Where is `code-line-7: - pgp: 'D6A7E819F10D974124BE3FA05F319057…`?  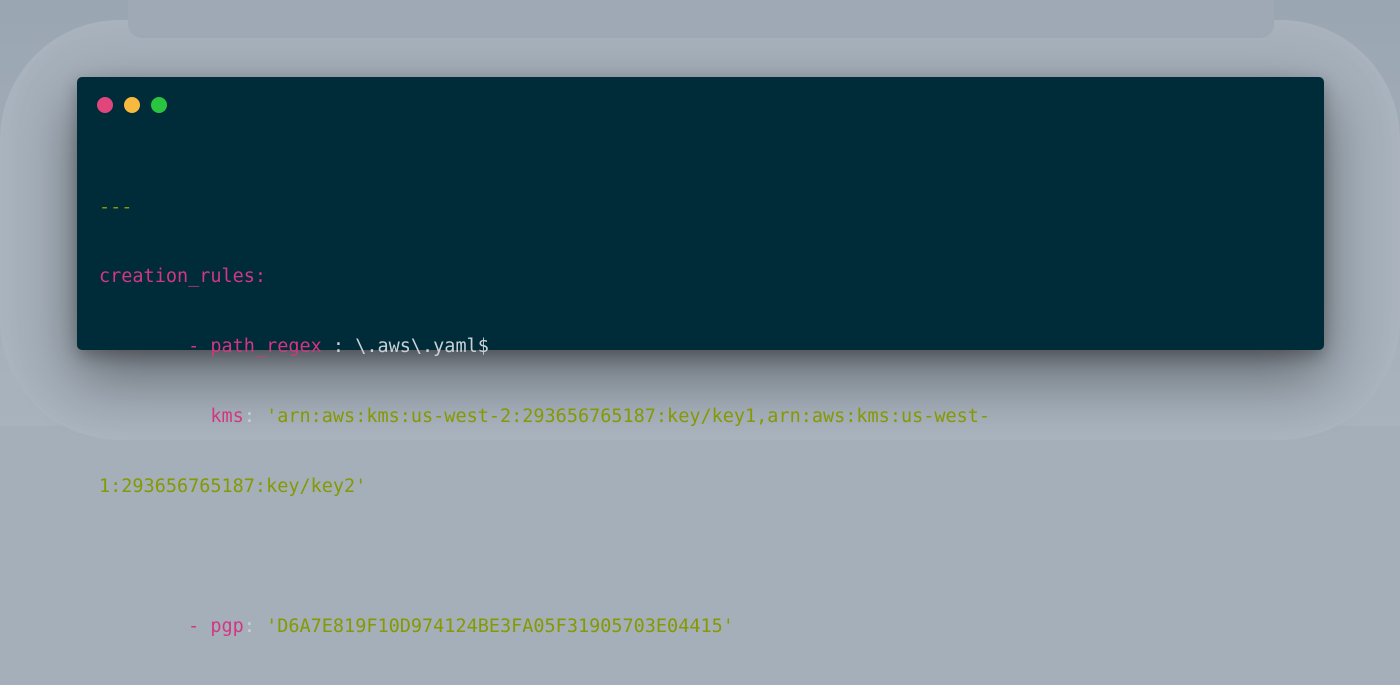 code-line-7: - pgp: 'D6A7E819F10D974124BE3FA05F319057… is located at coordinates (699, 626).